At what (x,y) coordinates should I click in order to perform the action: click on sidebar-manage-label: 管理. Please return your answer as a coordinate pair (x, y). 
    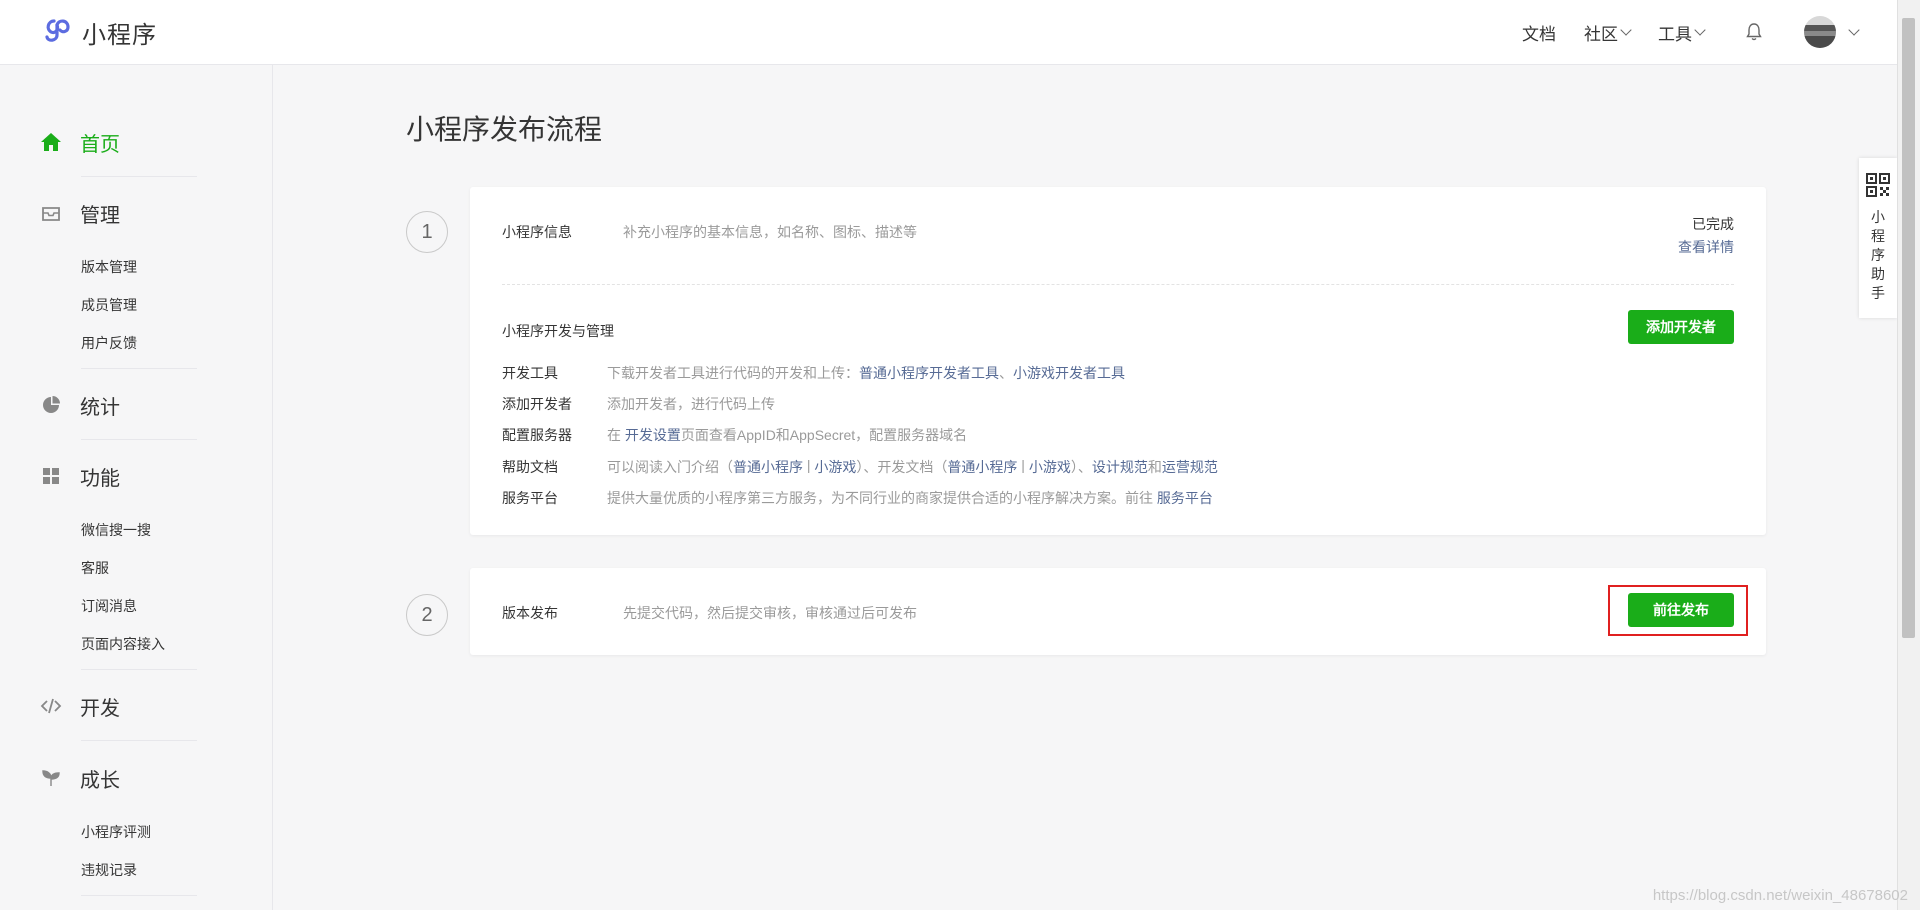
    Looking at the image, I should click on (100, 215).